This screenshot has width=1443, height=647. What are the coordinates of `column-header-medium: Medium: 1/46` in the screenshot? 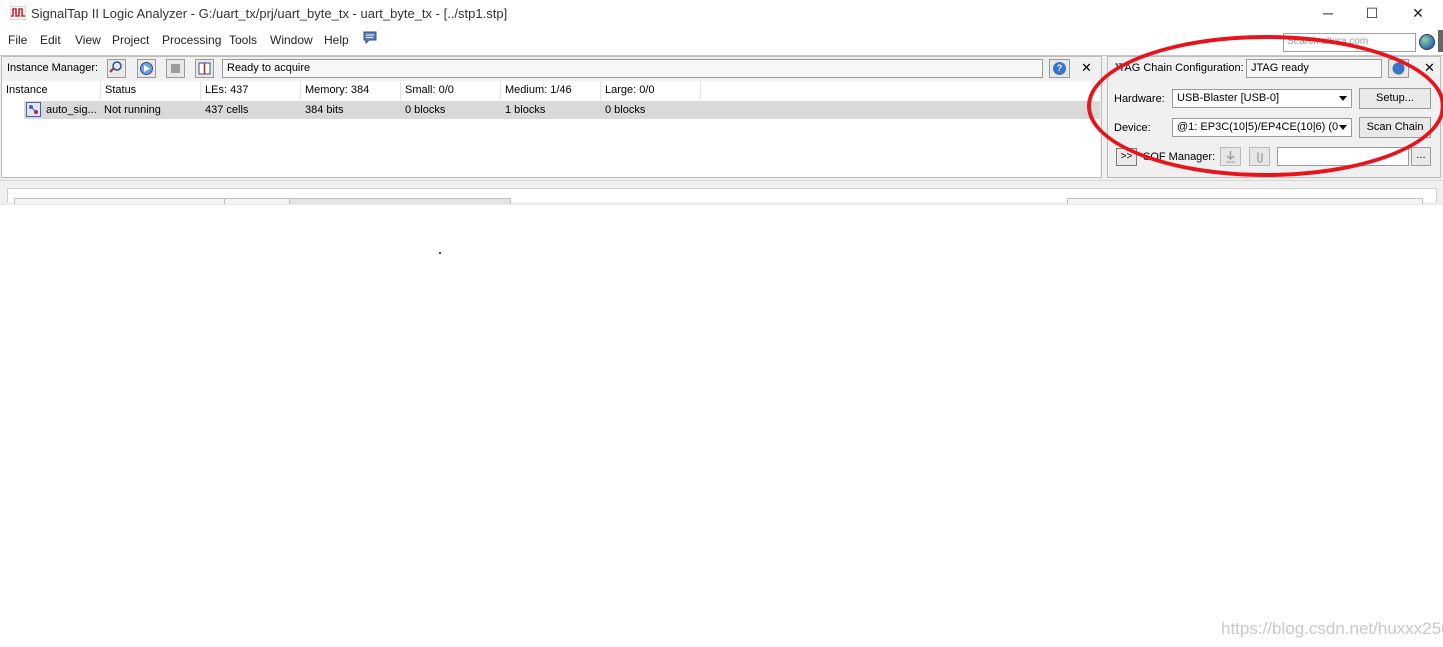 It's located at (538, 90).